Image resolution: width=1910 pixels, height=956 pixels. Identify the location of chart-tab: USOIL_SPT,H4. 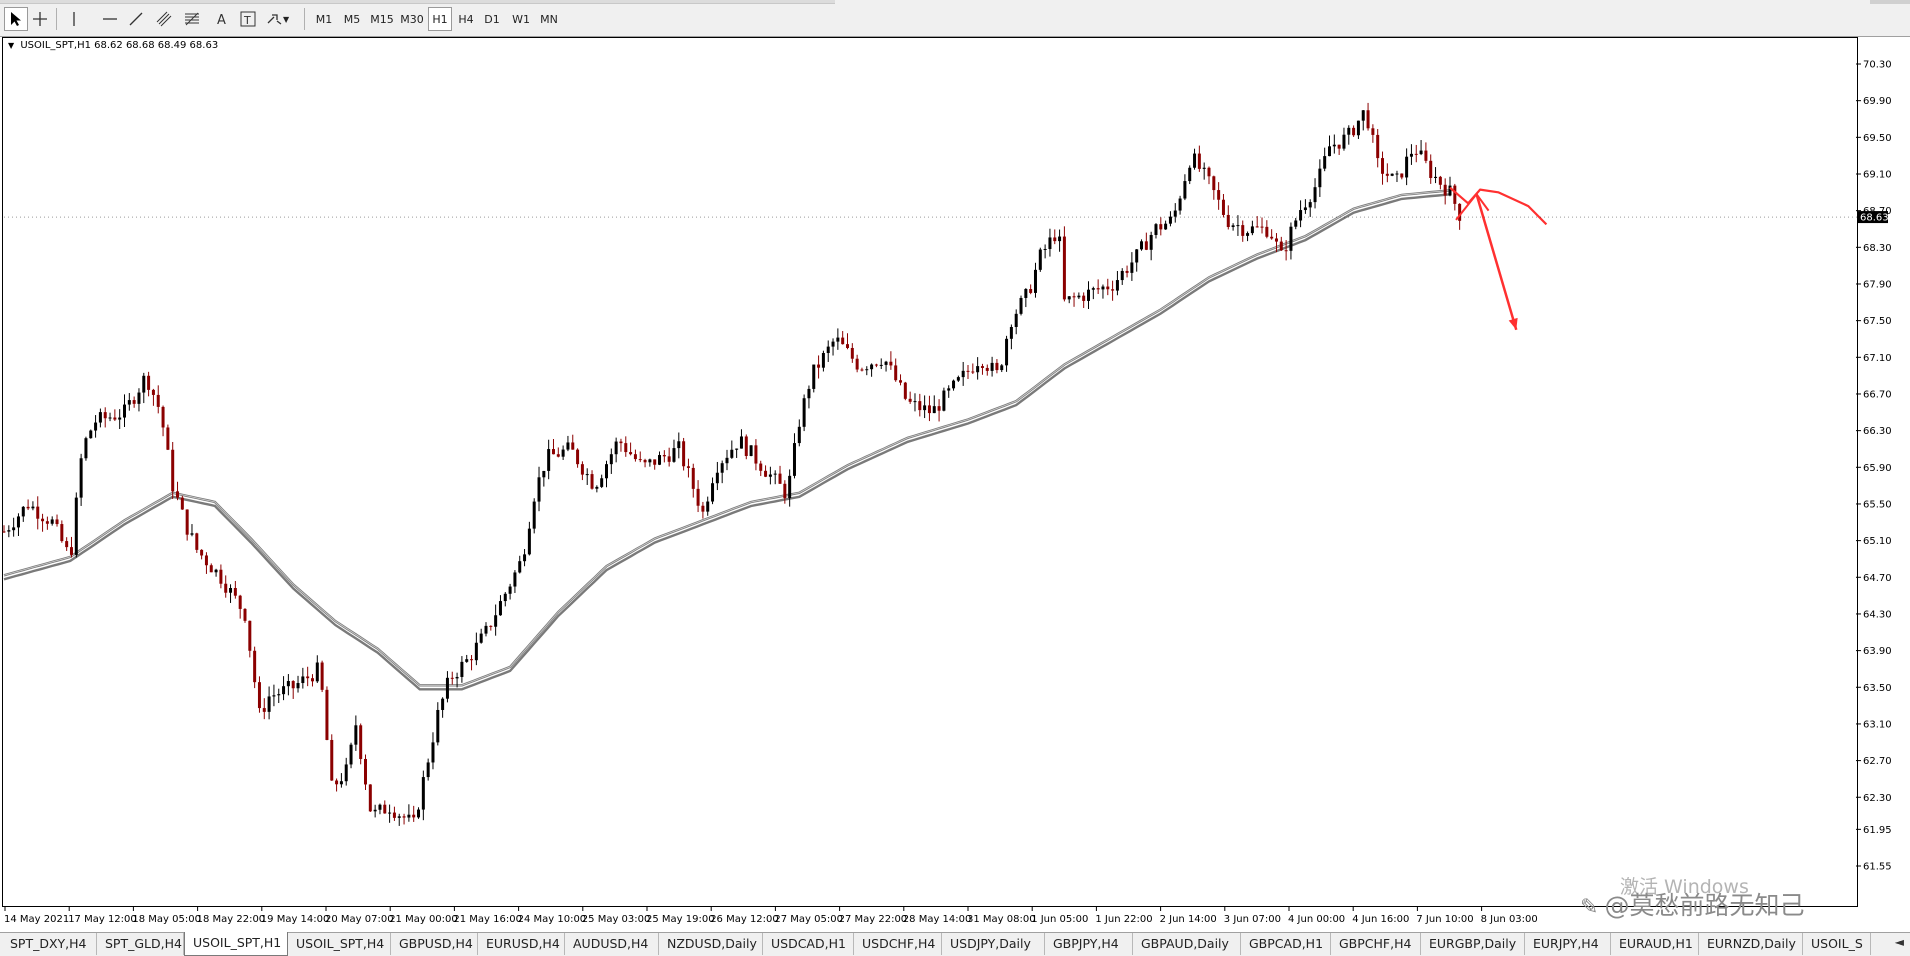
(339, 944).